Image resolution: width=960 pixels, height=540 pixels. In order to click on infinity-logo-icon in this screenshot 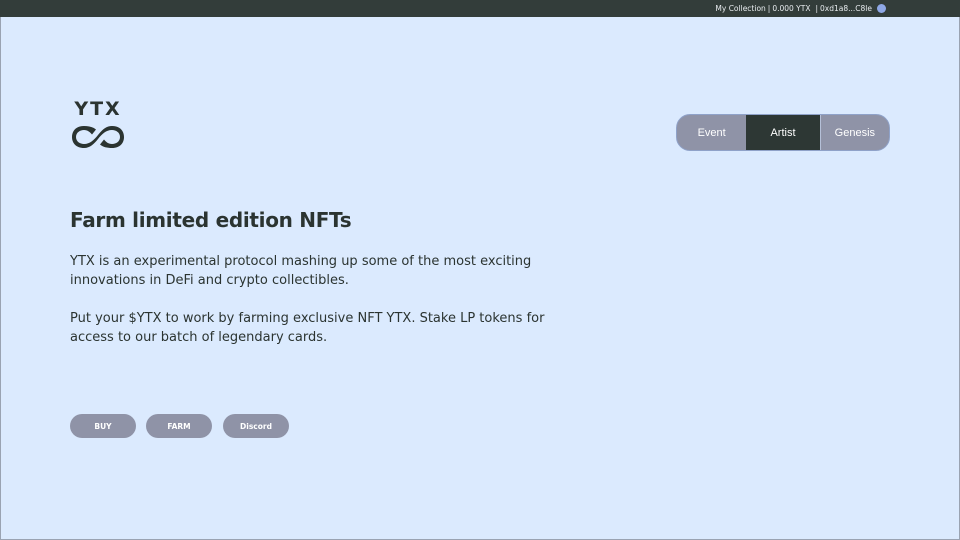, I will do `click(98, 137)`.